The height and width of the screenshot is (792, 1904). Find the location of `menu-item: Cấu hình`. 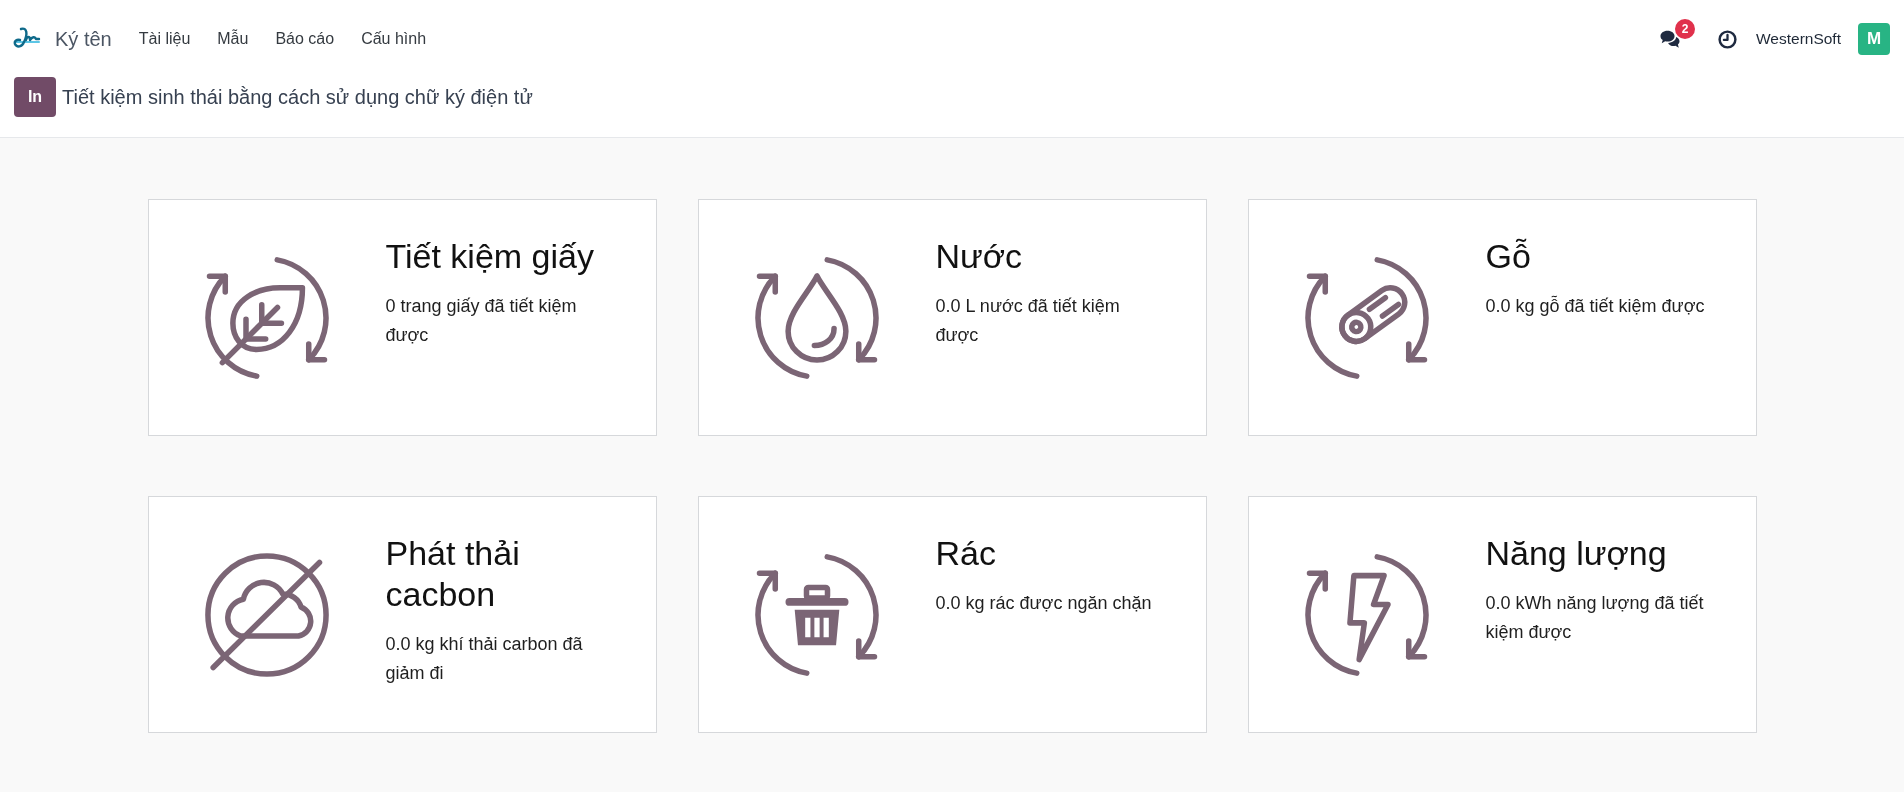

menu-item: Cấu hình is located at coordinates (394, 39).